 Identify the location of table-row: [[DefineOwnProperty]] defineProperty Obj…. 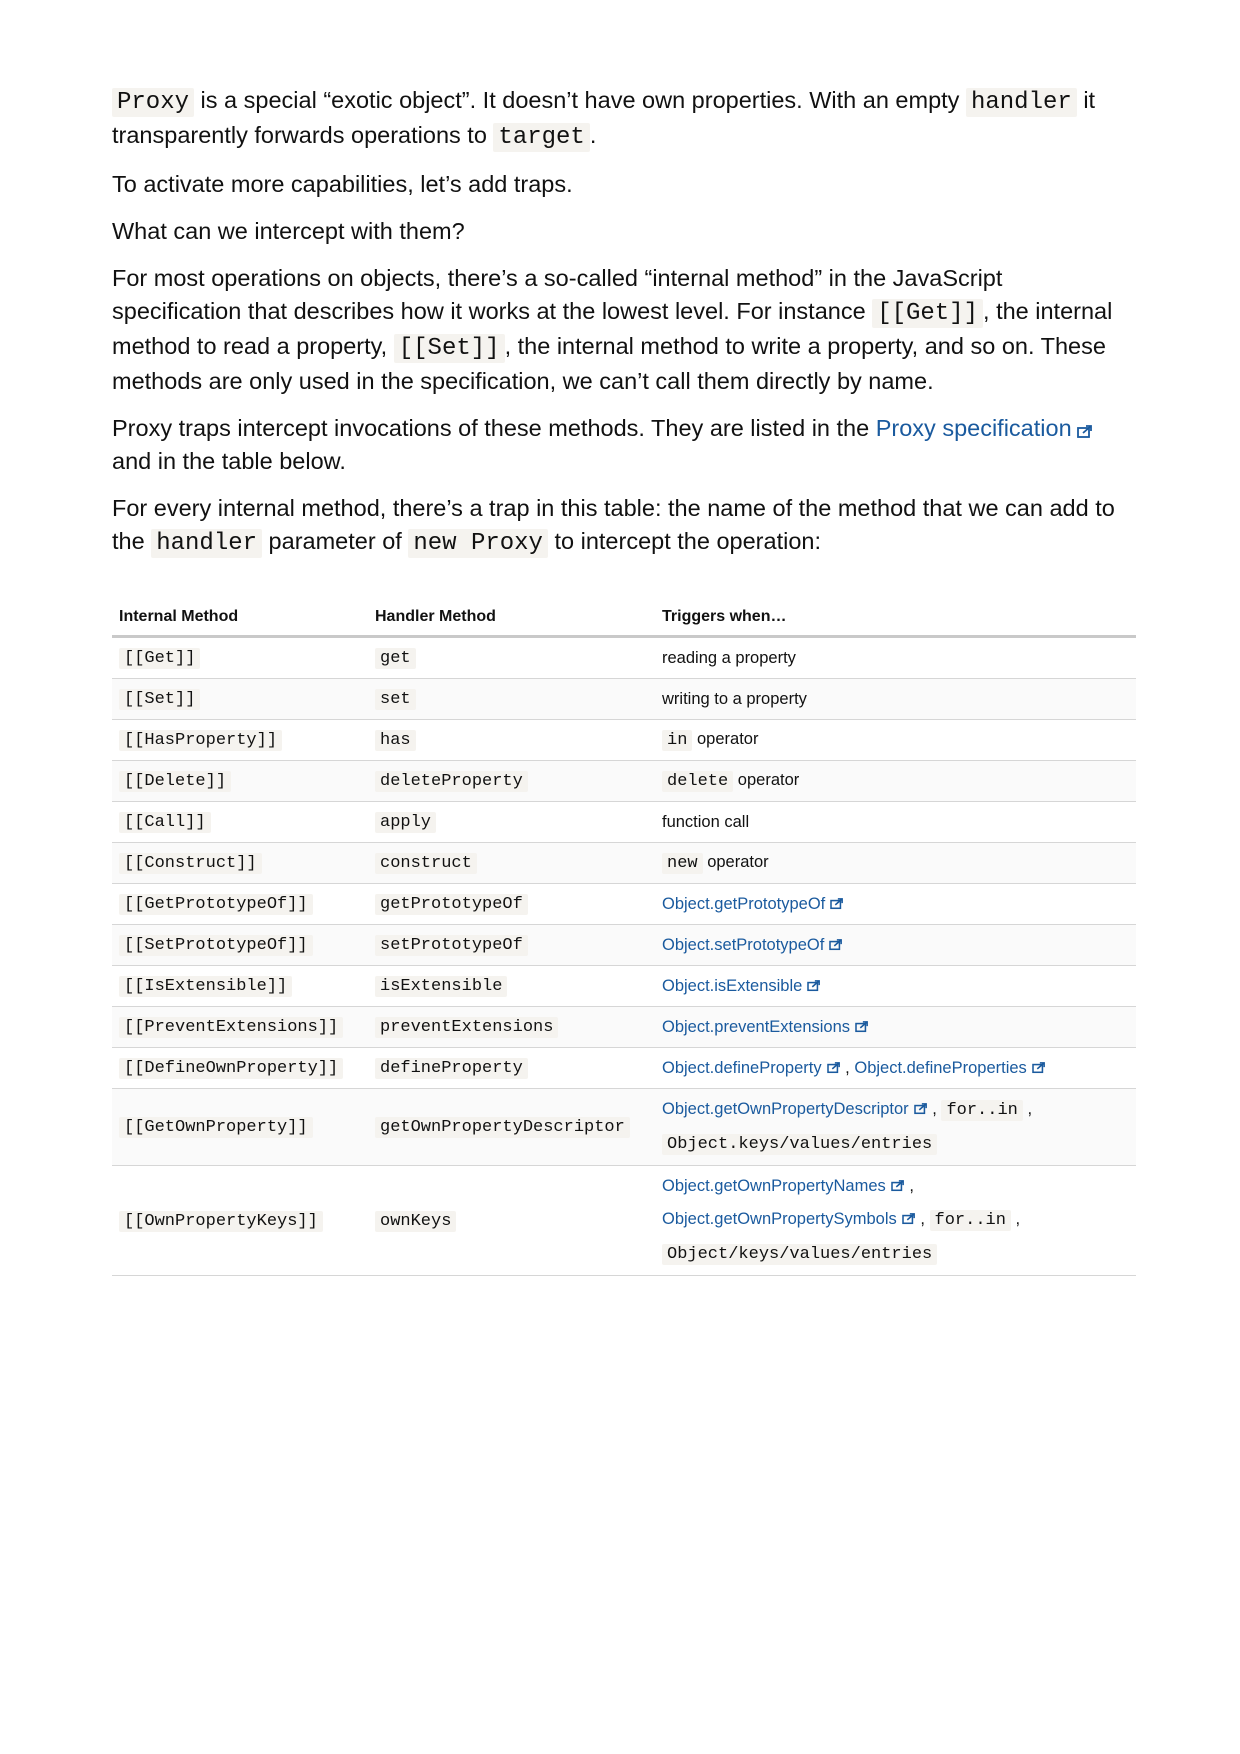
(624, 1068).